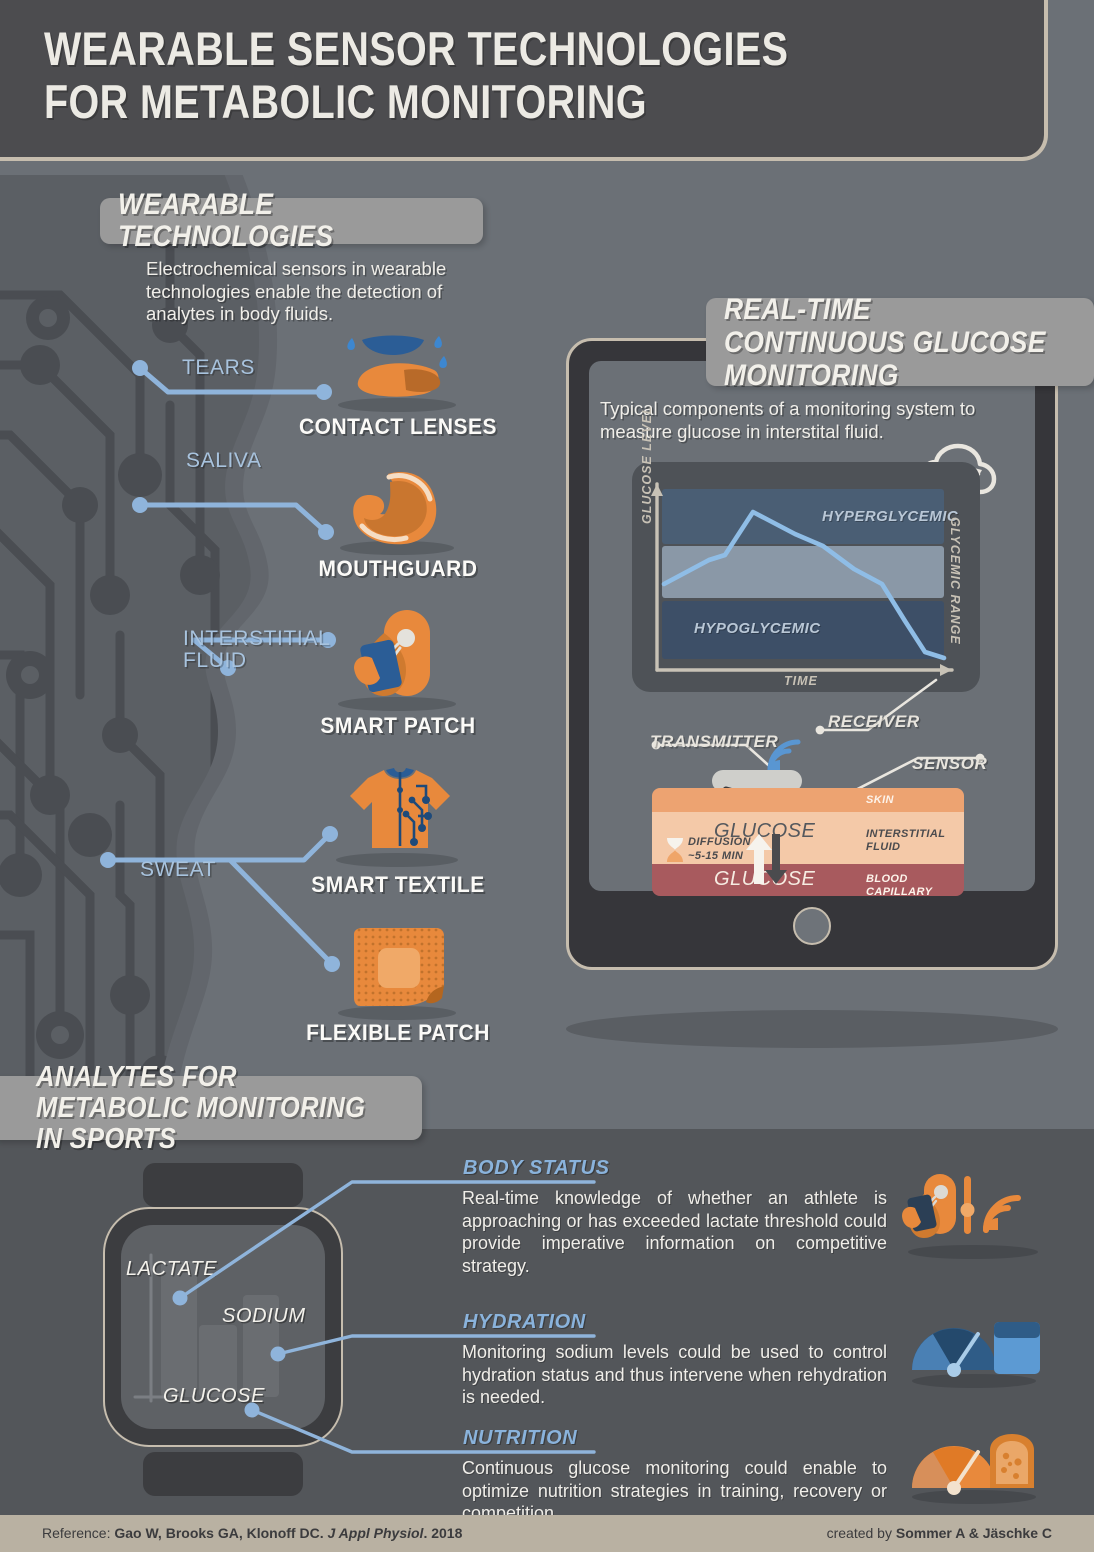 Image resolution: width=1094 pixels, height=1552 pixels. What do you see at coordinates (520, 1438) in the screenshot?
I see `topic-heading-nutrition: NUTRITION` at bounding box center [520, 1438].